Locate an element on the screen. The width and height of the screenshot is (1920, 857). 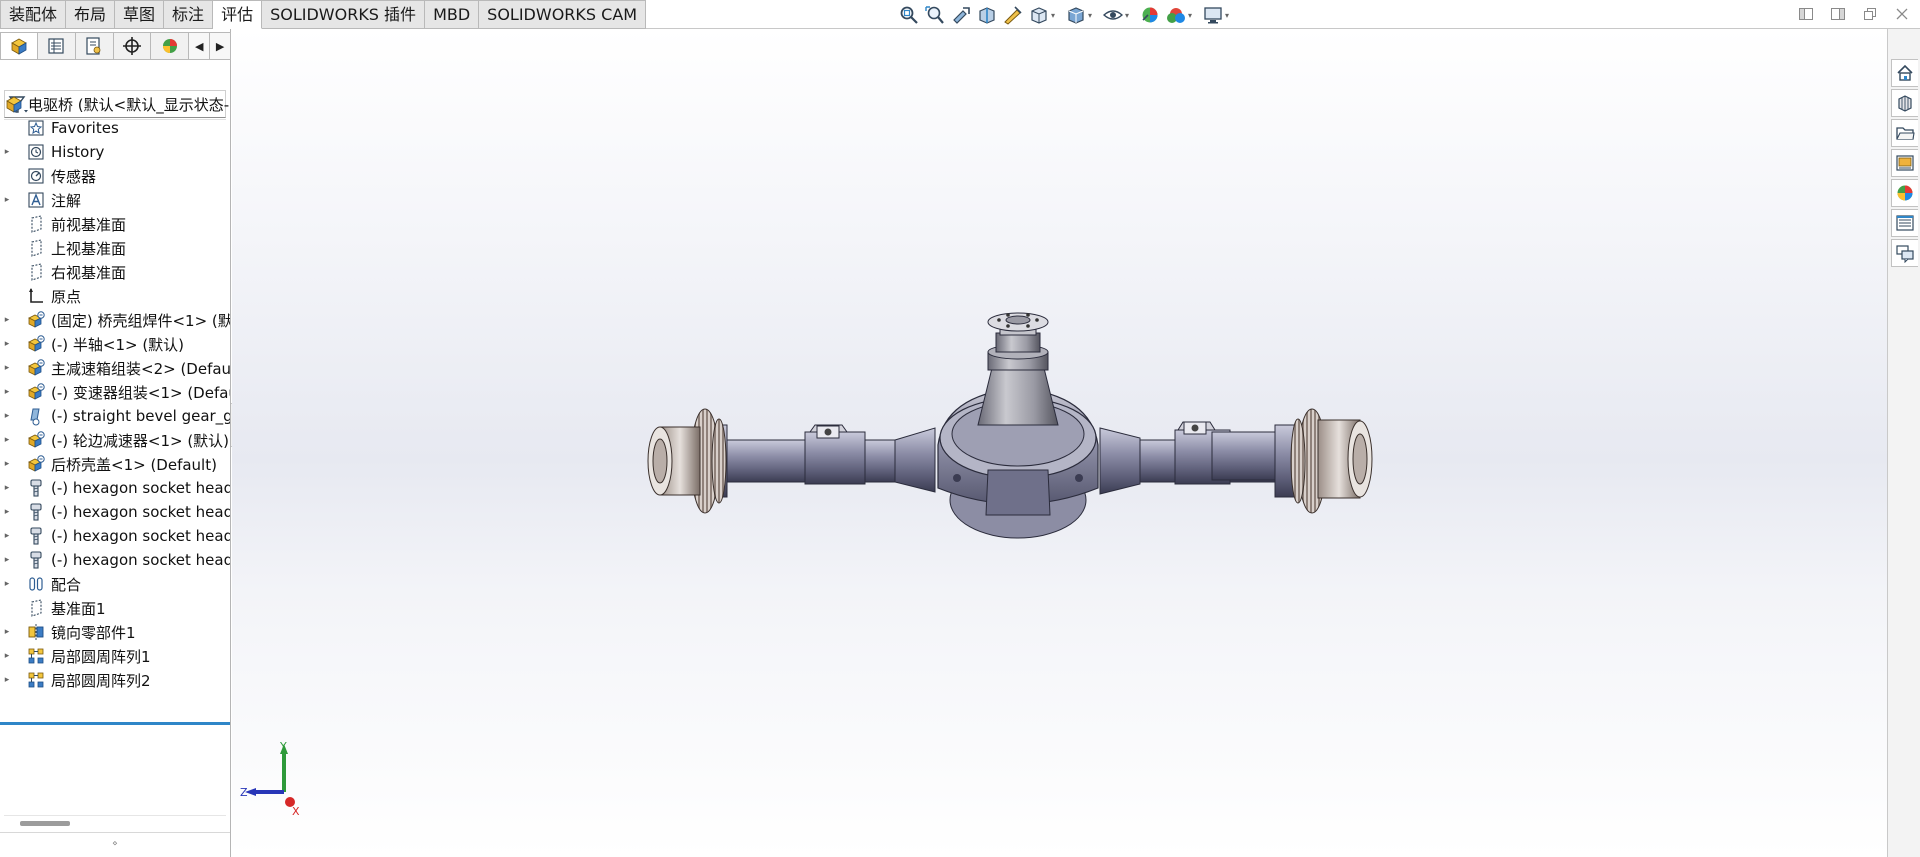
tab-sketch: 草图 is located at coordinates (140, 14).